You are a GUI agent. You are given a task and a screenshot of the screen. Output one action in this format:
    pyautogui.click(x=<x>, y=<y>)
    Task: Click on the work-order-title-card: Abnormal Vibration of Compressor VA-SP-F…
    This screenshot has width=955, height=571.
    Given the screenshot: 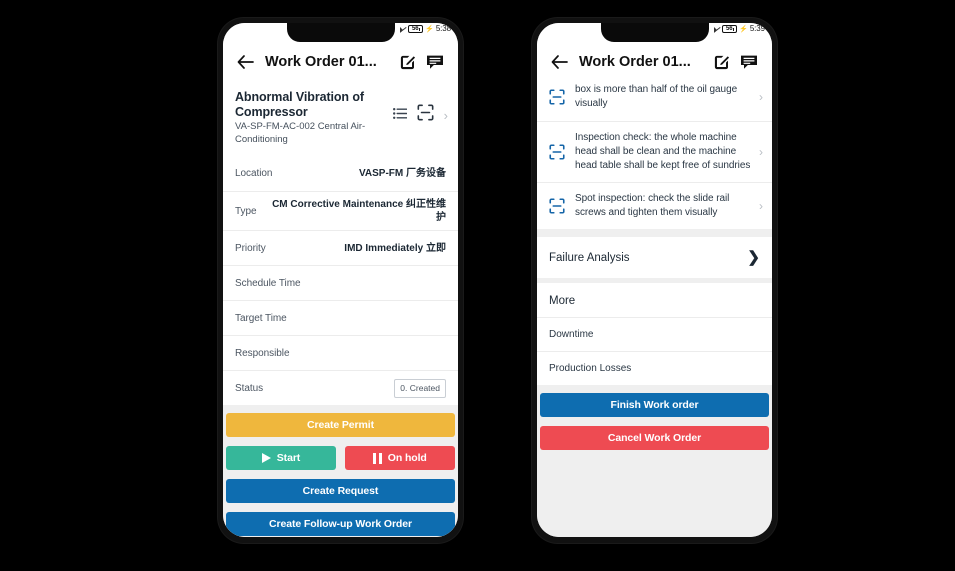 What is the action you would take?
    pyautogui.click(x=340, y=118)
    